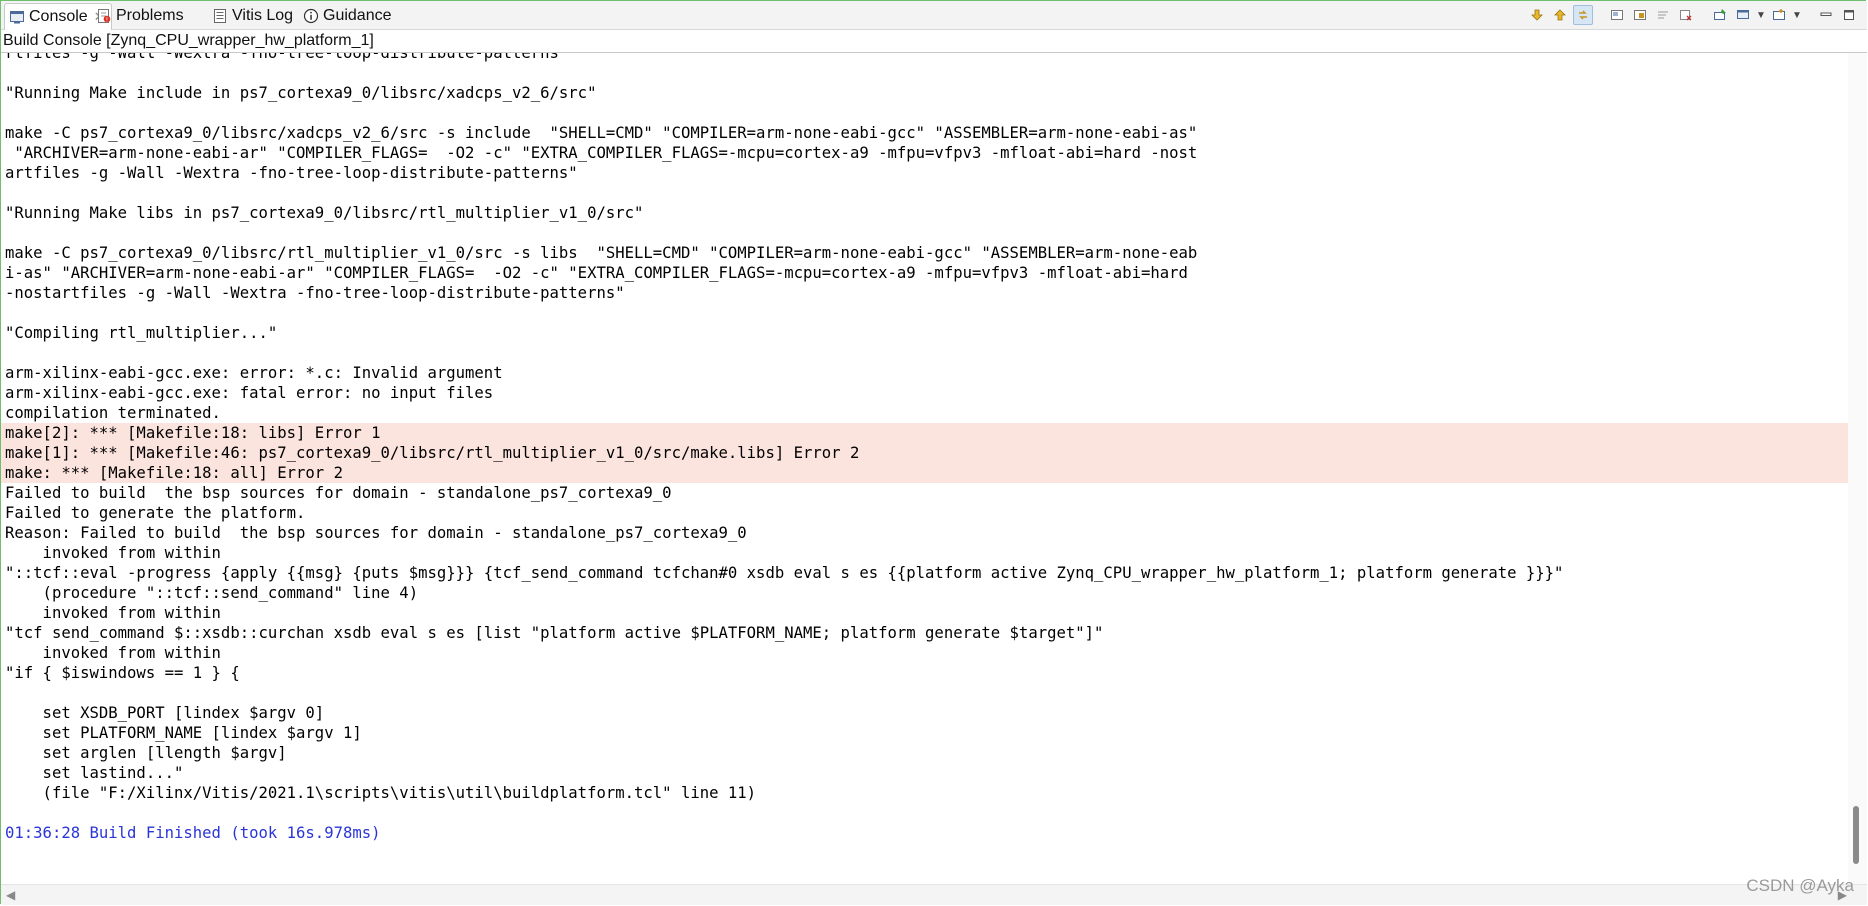  What do you see at coordinates (1583, 15) in the screenshot?
I see `link-icon` at bounding box center [1583, 15].